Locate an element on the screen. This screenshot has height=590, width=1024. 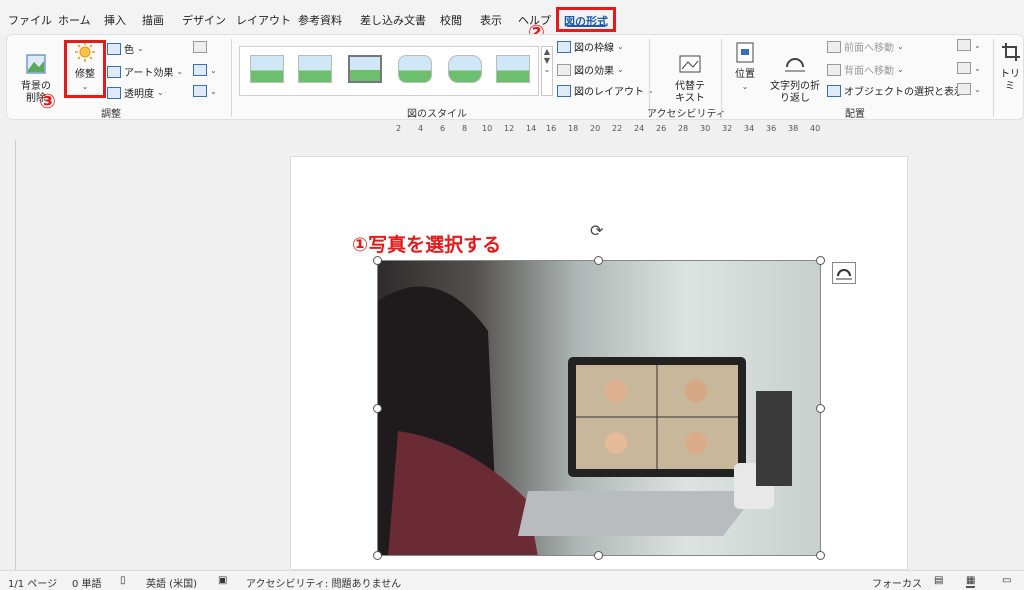
tab-design: デザイン is located at coordinates (204, 20).